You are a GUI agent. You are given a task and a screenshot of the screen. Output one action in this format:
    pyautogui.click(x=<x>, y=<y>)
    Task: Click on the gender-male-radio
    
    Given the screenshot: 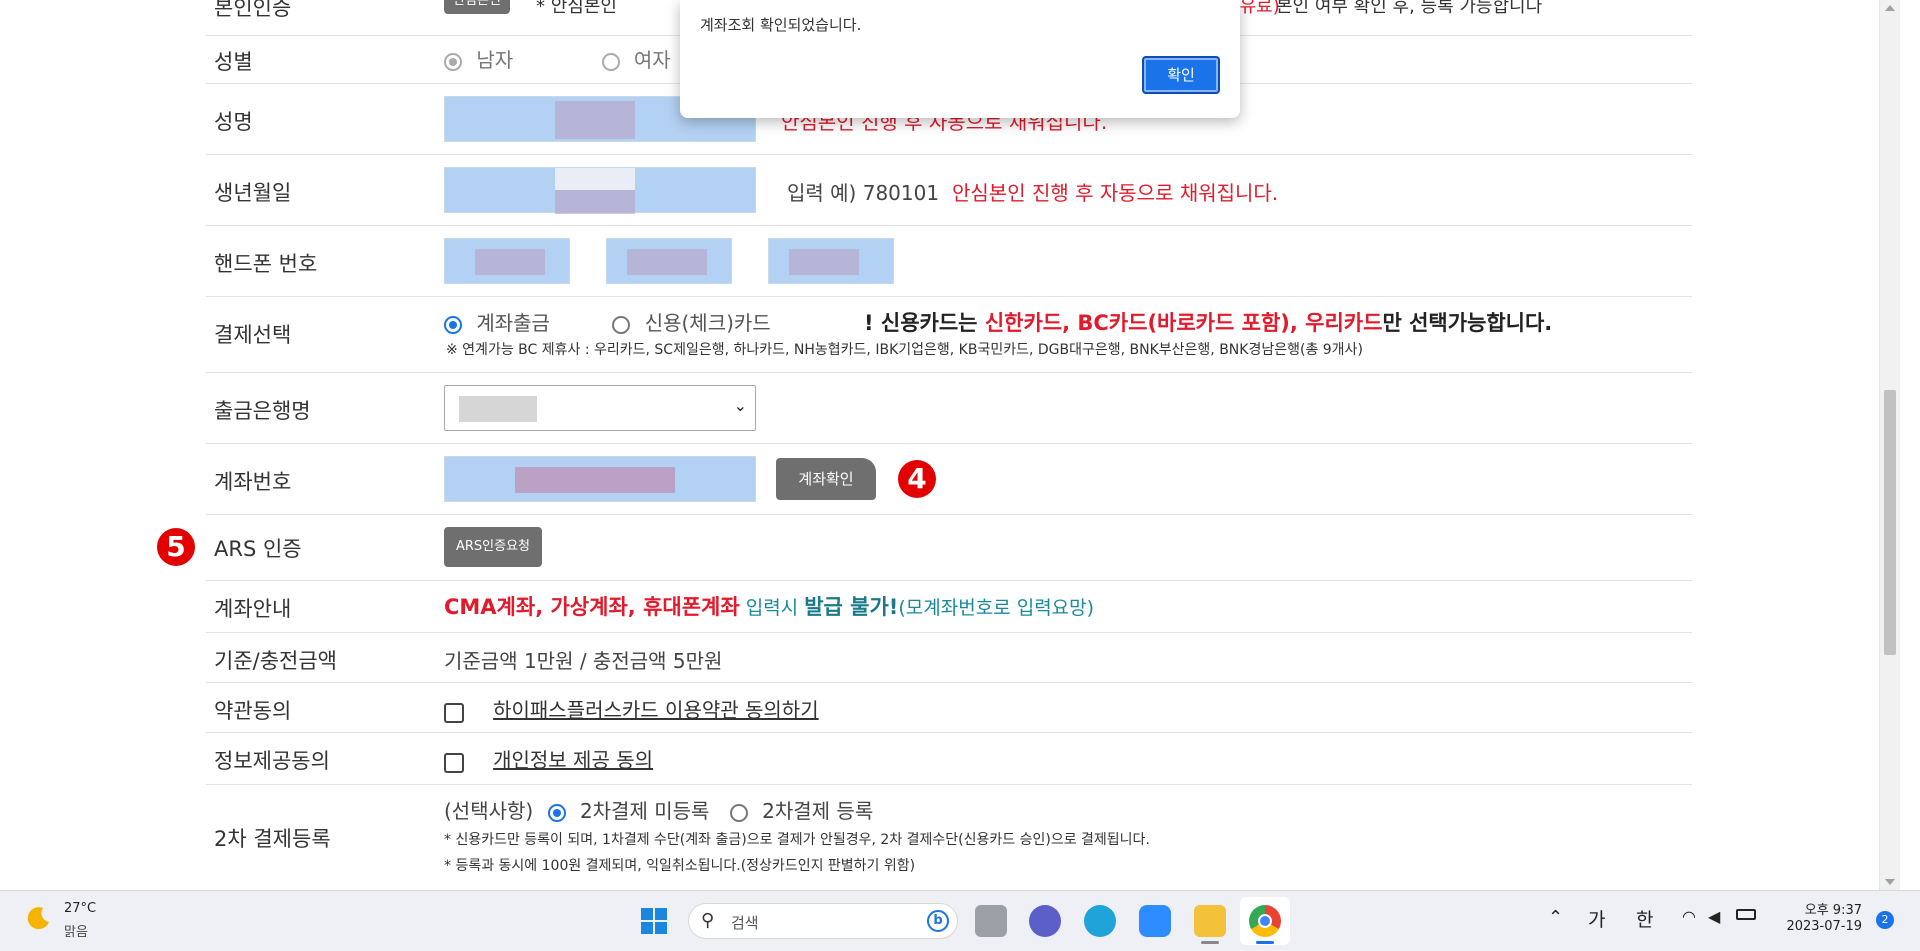 What is the action you would take?
    pyautogui.click(x=453, y=61)
    